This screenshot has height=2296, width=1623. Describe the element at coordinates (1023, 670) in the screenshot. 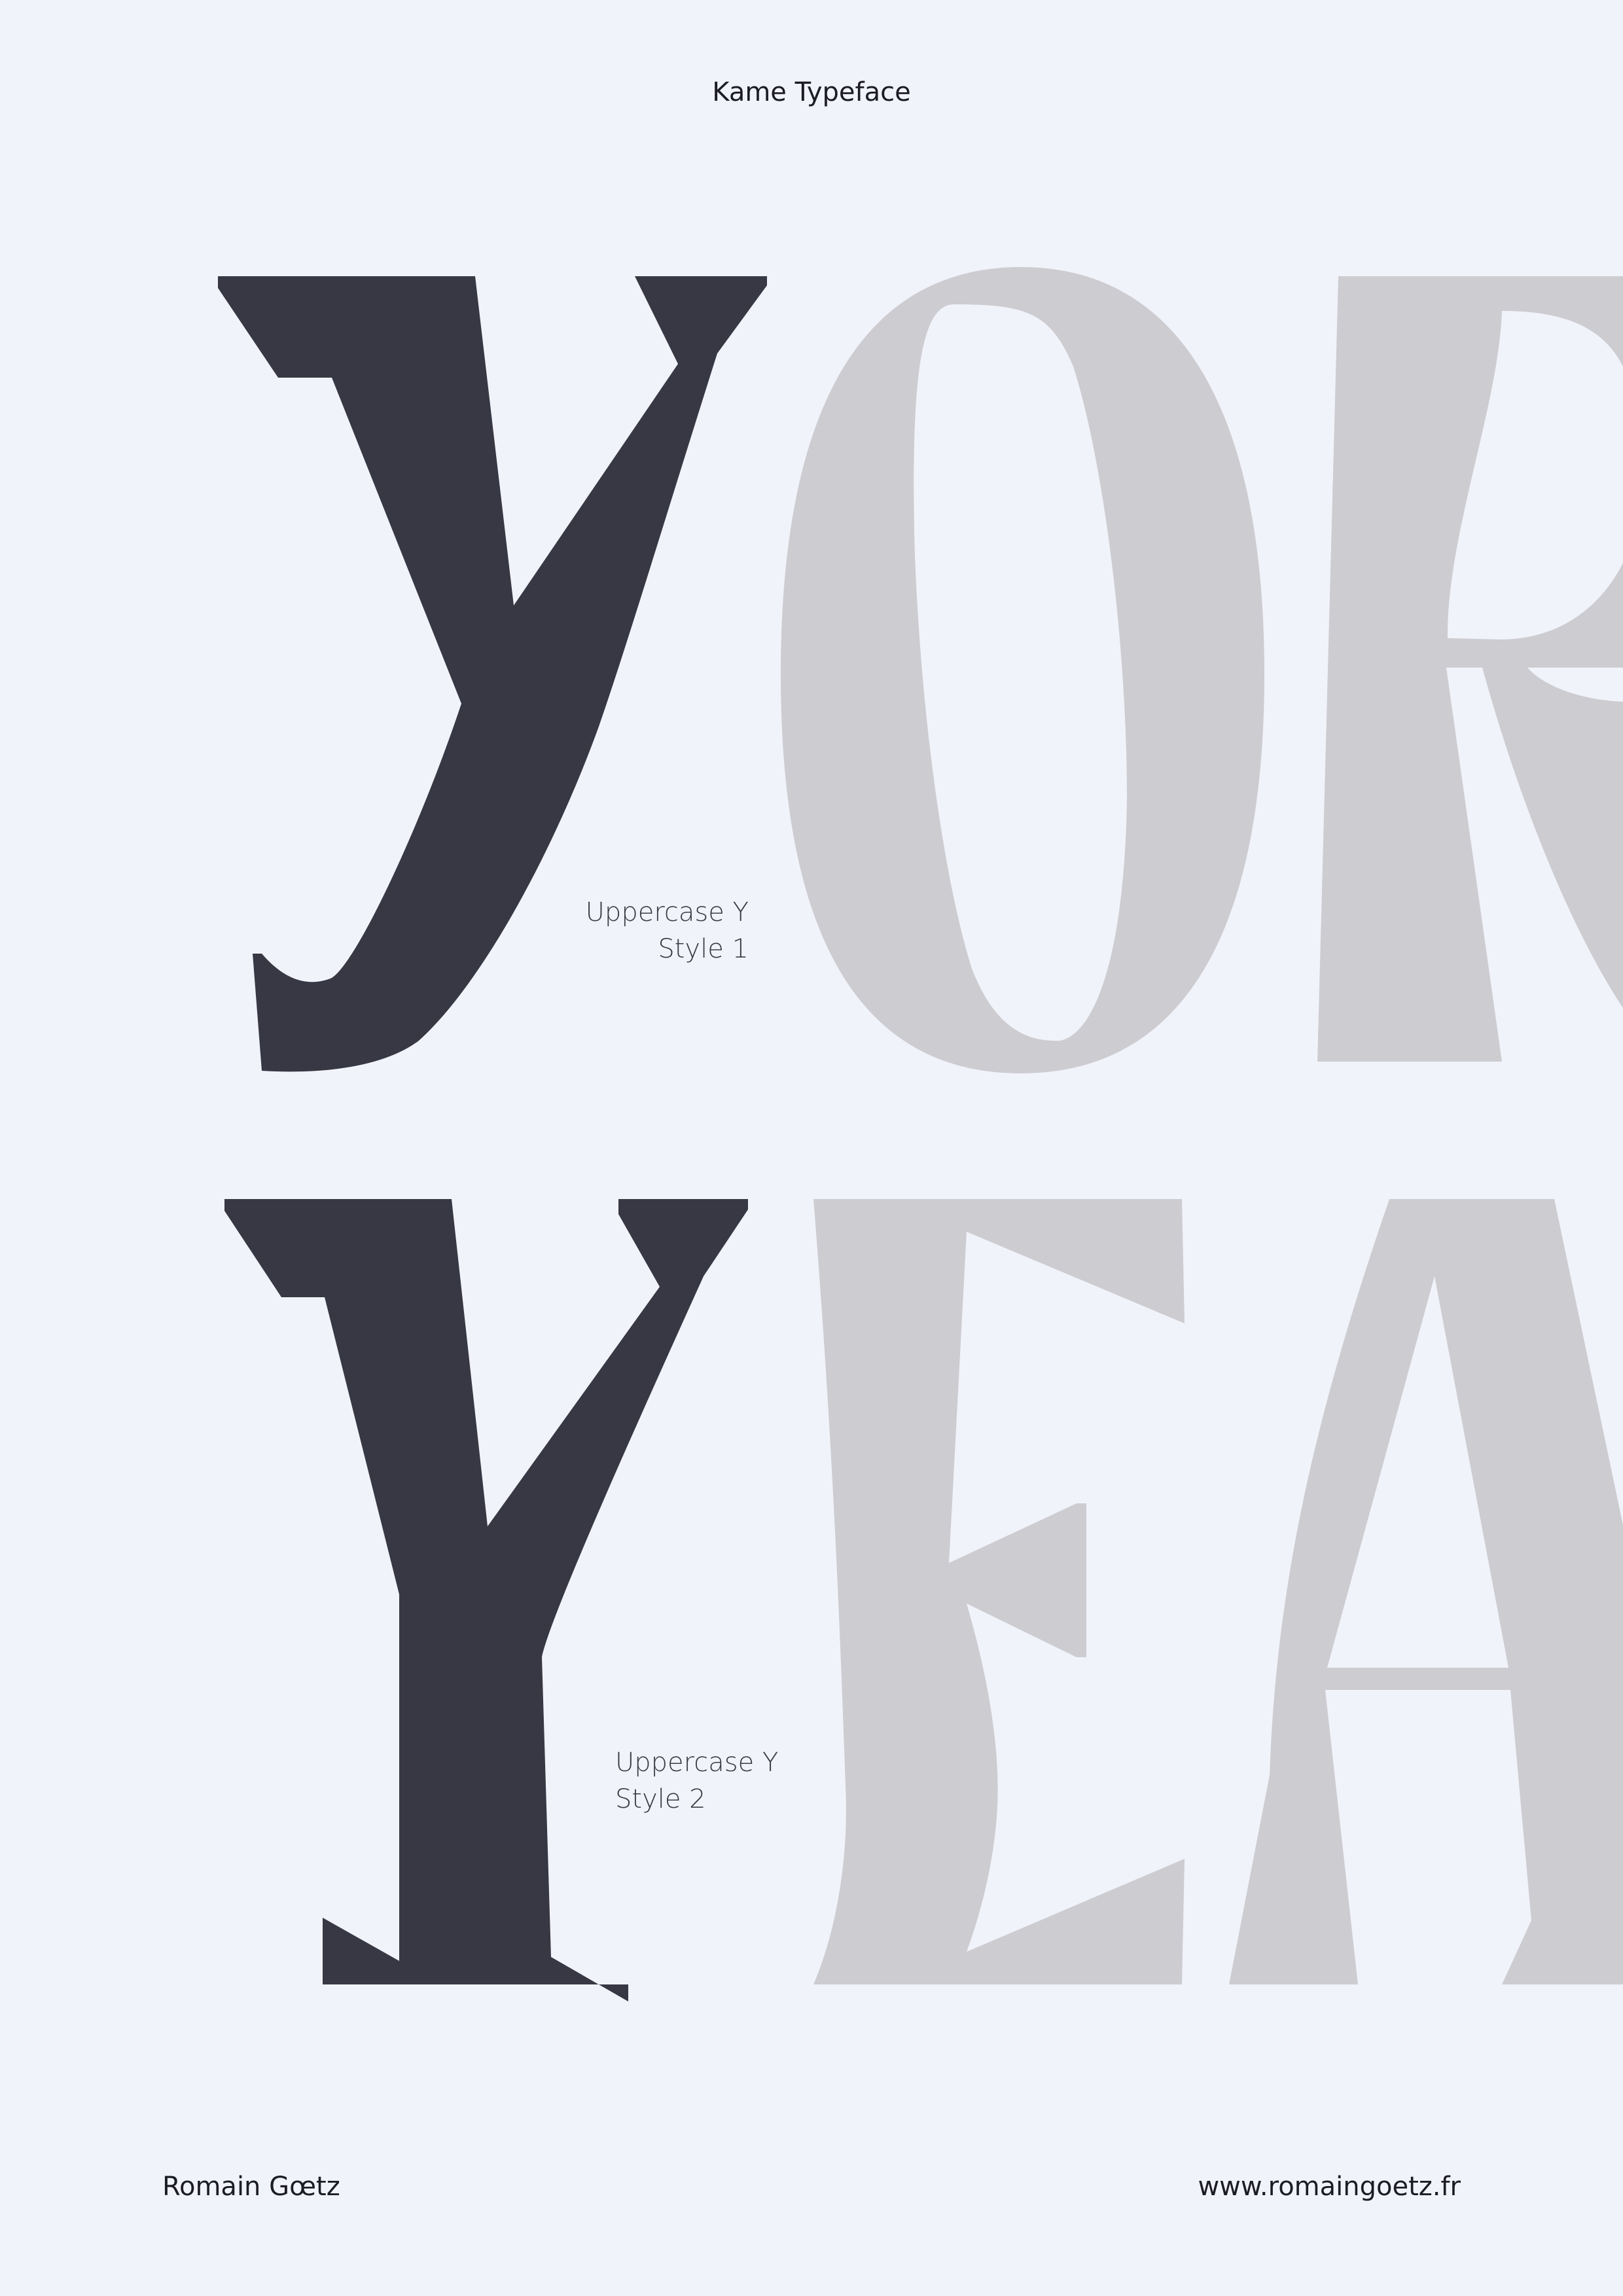

I see `glyph-O` at that location.